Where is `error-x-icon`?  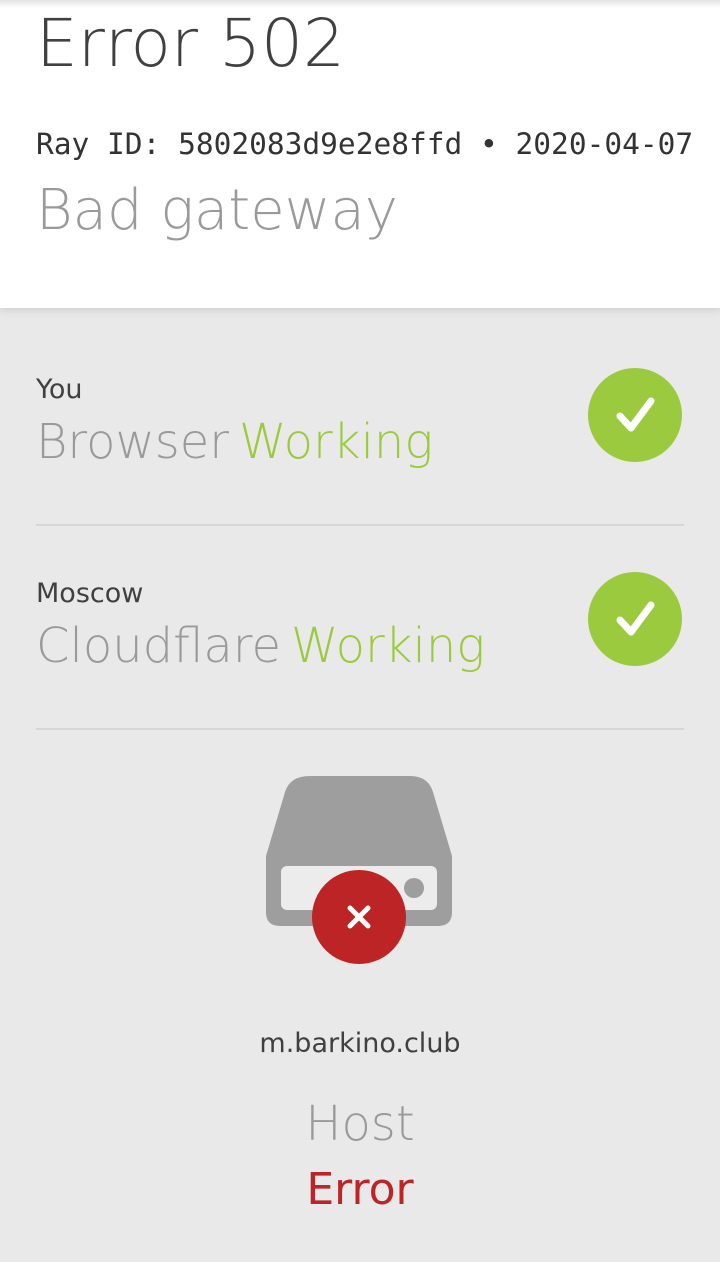
error-x-icon is located at coordinates (359, 917).